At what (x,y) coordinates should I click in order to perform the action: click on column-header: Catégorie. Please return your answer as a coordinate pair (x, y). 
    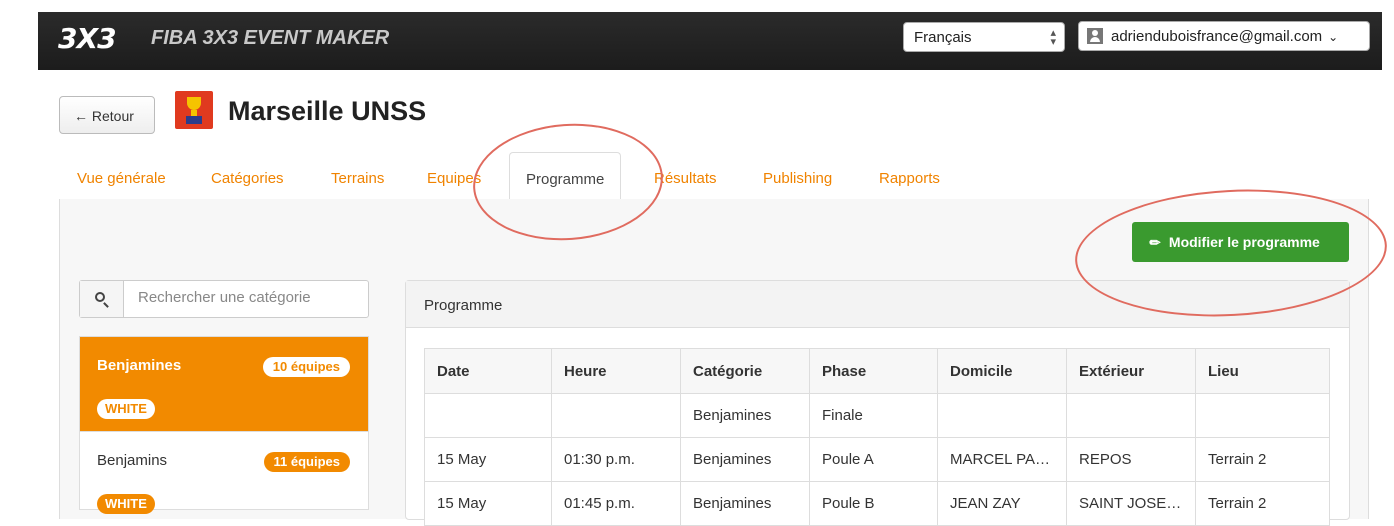
    Looking at the image, I should click on (745, 371).